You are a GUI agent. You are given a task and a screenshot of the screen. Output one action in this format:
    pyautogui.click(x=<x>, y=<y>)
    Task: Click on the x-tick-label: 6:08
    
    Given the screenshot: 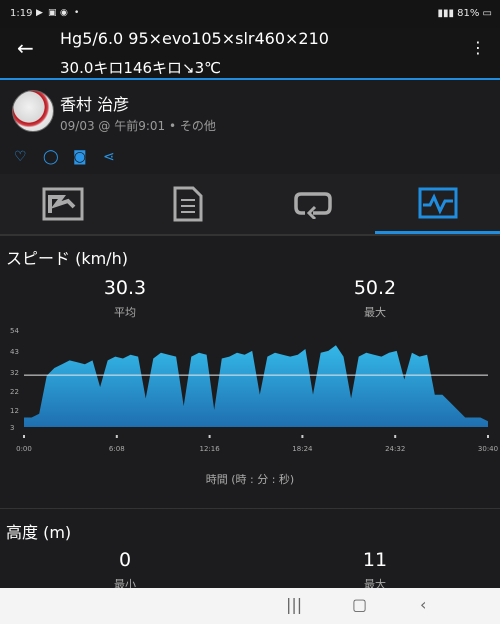 What is the action you would take?
    pyautogui.click(x=117, y=449)
    